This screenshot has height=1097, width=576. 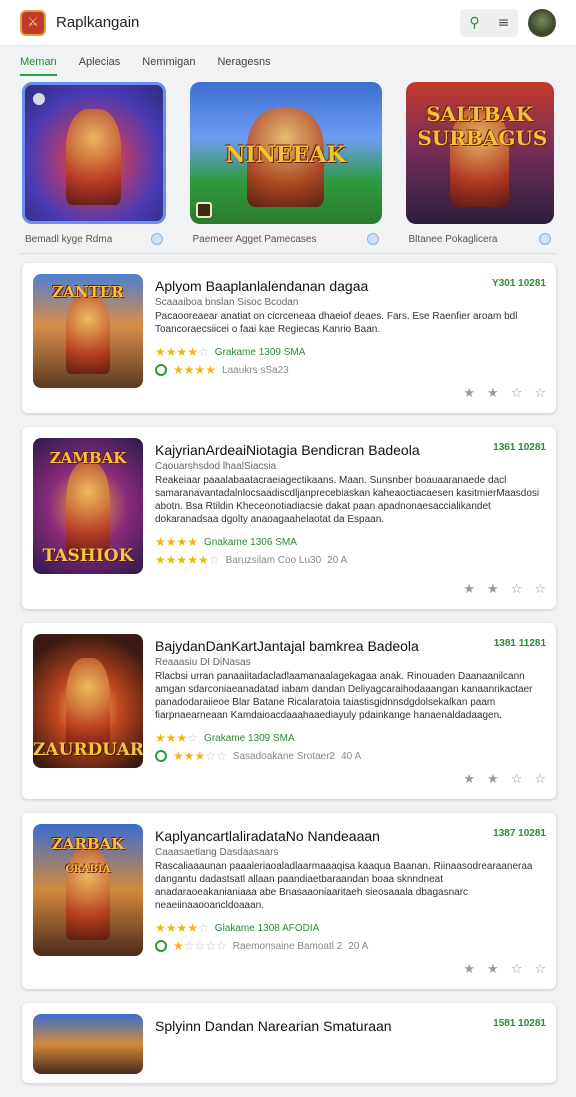 What do you see at coordinates (337, 560) in the screenshot?
I see `price-sub: 20 A` at bounding box center [337, 560].